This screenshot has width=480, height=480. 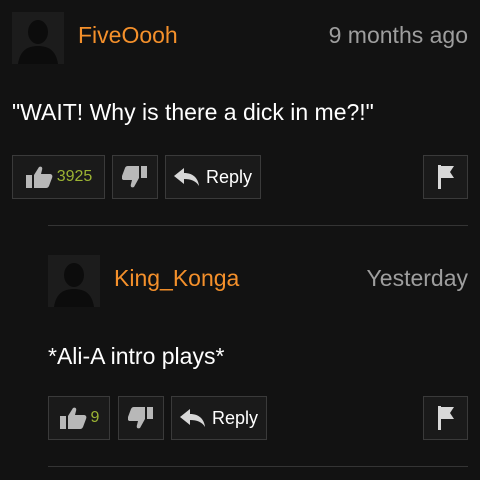 I want to click on timestamp: 9 months ago, so click(x=398, y=35).